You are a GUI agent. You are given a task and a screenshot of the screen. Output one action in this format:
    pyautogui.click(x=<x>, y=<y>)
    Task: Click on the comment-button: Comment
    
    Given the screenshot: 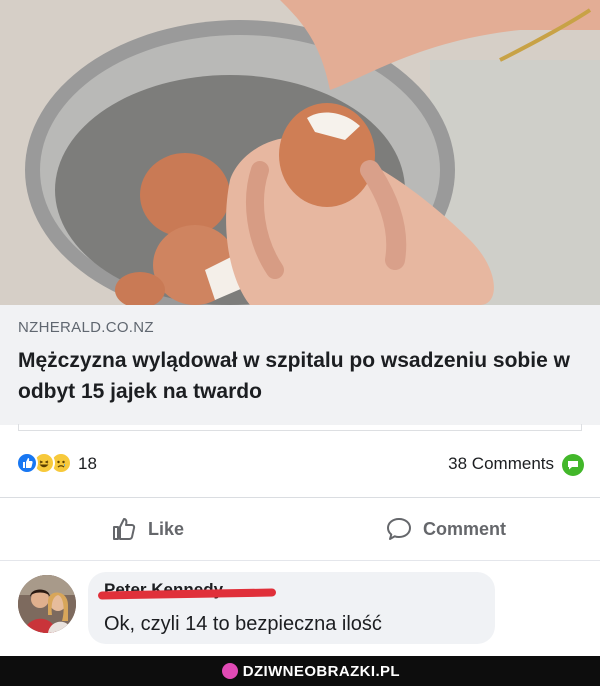 What is the action you would take?
    pyautogui.click(x=445, y=529)
    